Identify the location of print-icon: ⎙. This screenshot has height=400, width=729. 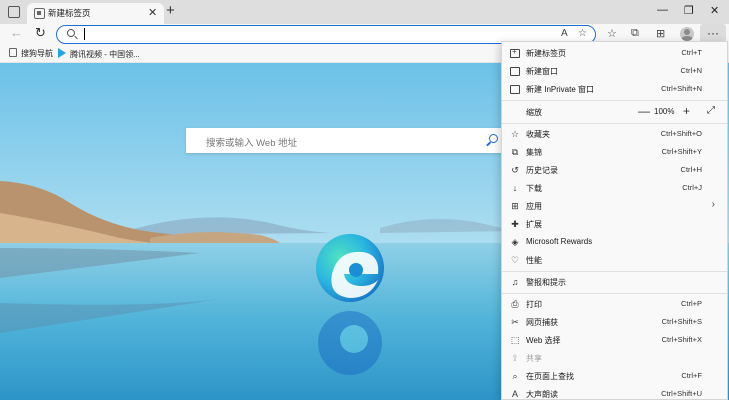
(515, 304).